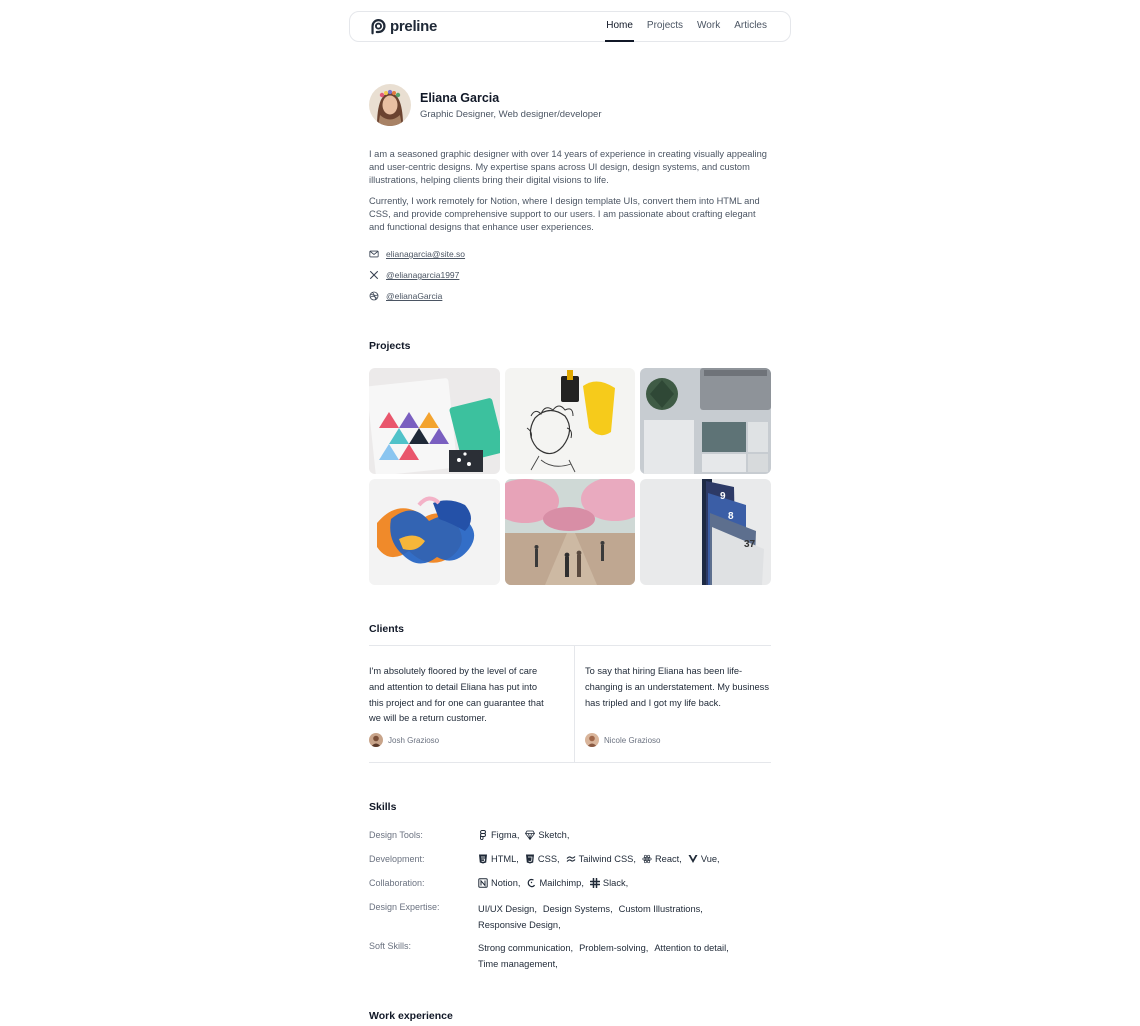  What do you see at coordinates (414, 26) in the screenshot?
I see `brand-name: preline` at bounding box center [414, 26].